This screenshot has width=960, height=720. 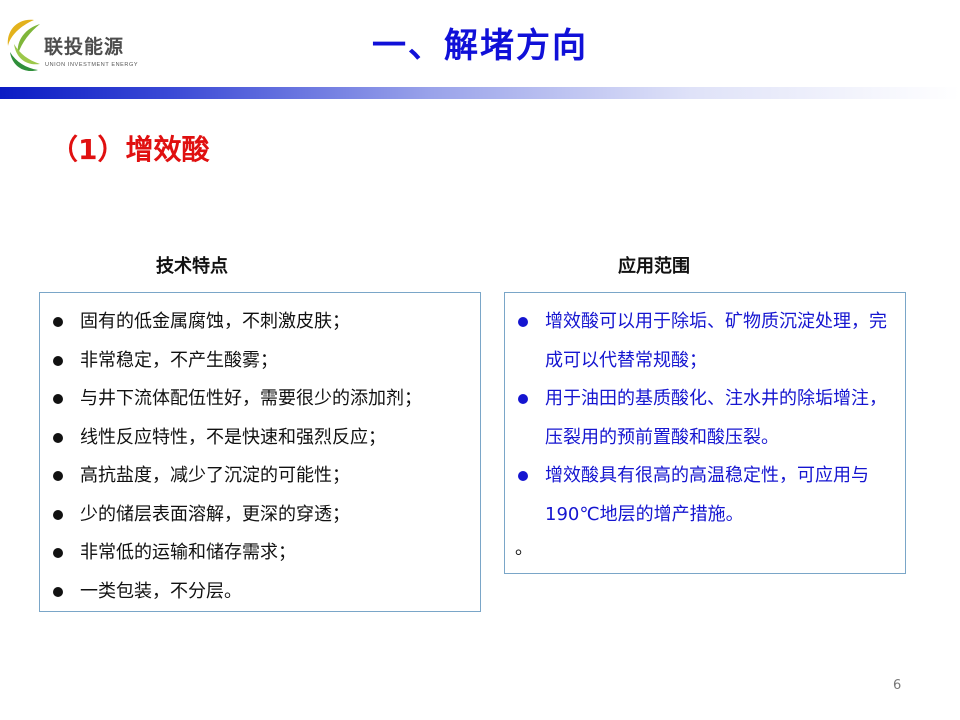 What do you see at coordinates (192, 266) in the screenshot?
I see `left-column-heading: 技术特点` at bounding box center [192, 266].